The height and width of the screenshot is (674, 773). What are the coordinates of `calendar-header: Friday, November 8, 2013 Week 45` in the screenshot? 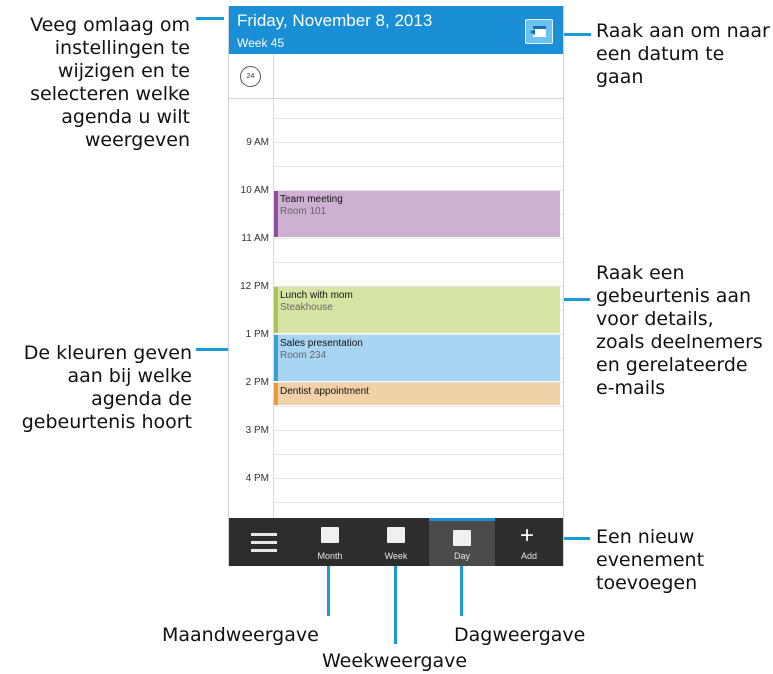 It's located at (396, 30).